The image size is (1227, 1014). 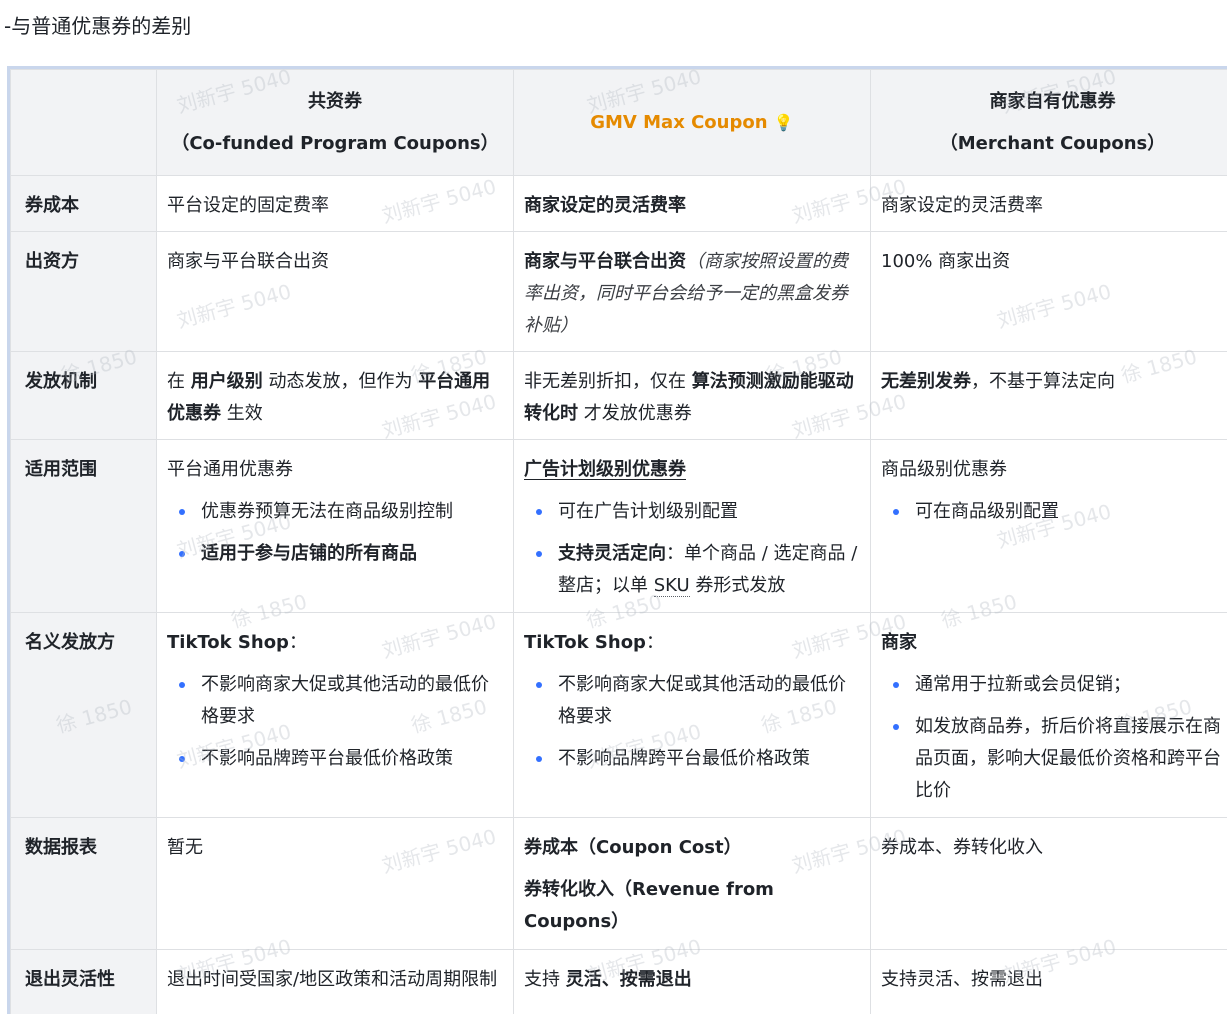 I want to click on cell-issuer-merchant-title: 商家, so click(x=1052, y=643).